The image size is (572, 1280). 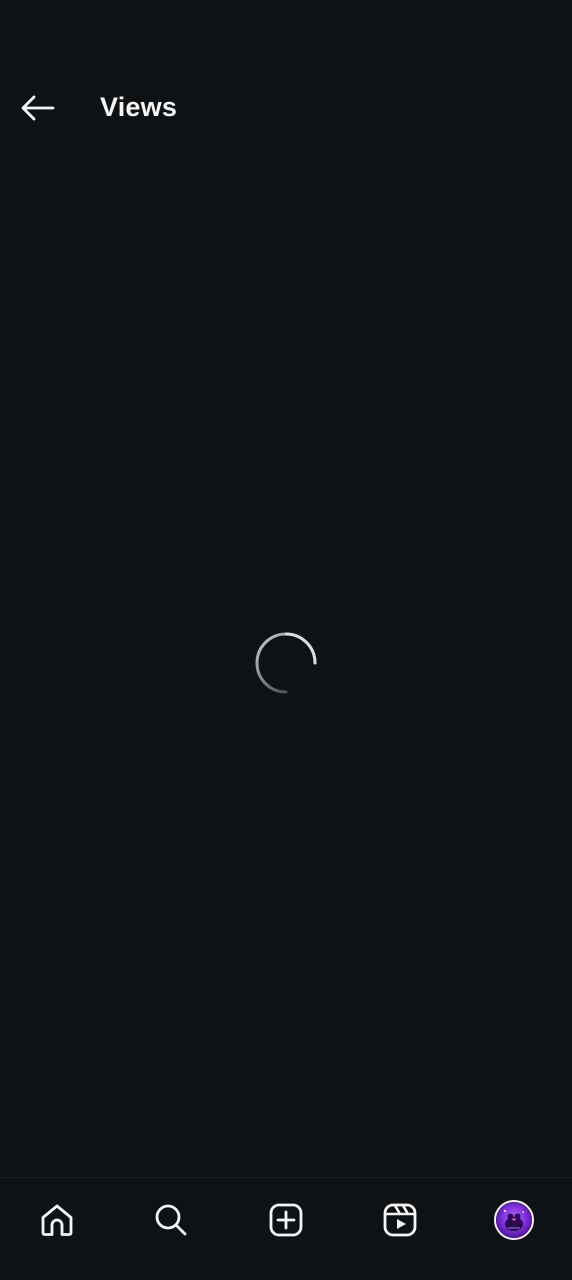 I want to click on tab-reels, so click(x=400, y=1220).